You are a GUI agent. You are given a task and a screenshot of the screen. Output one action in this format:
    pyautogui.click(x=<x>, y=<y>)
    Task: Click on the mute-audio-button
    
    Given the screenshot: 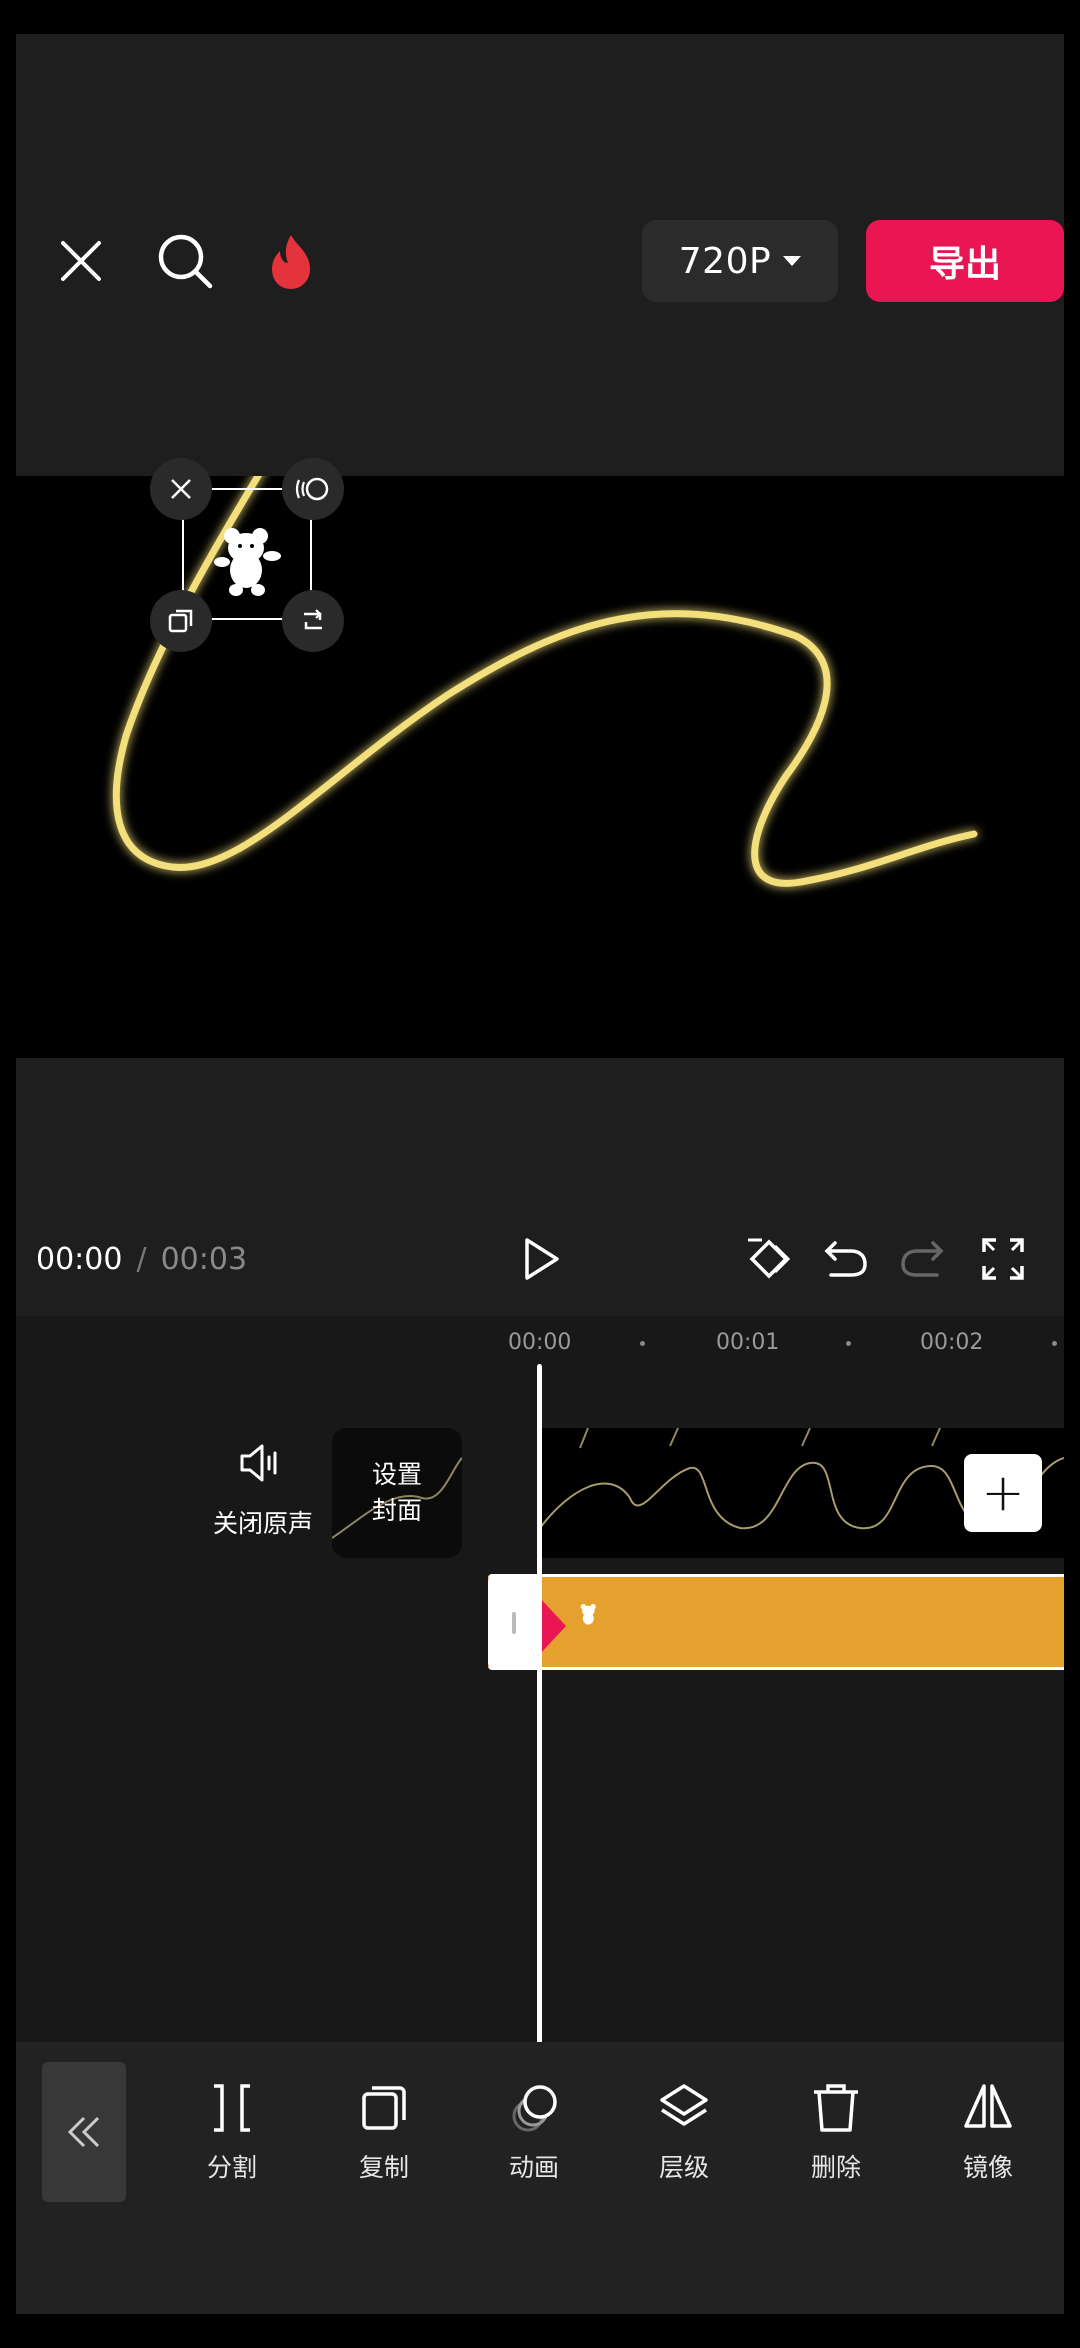 What is the action you would take?
    pyautogui.click(x=261, y=1465)
    